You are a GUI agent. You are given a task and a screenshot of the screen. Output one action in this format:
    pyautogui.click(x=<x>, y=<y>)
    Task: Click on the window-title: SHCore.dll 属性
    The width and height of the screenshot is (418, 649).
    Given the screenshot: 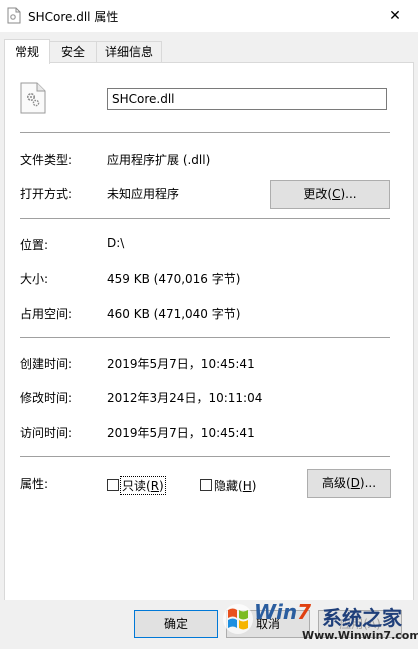 What is the action you would take?
    pyautogui.click(x=73, y=17)
    